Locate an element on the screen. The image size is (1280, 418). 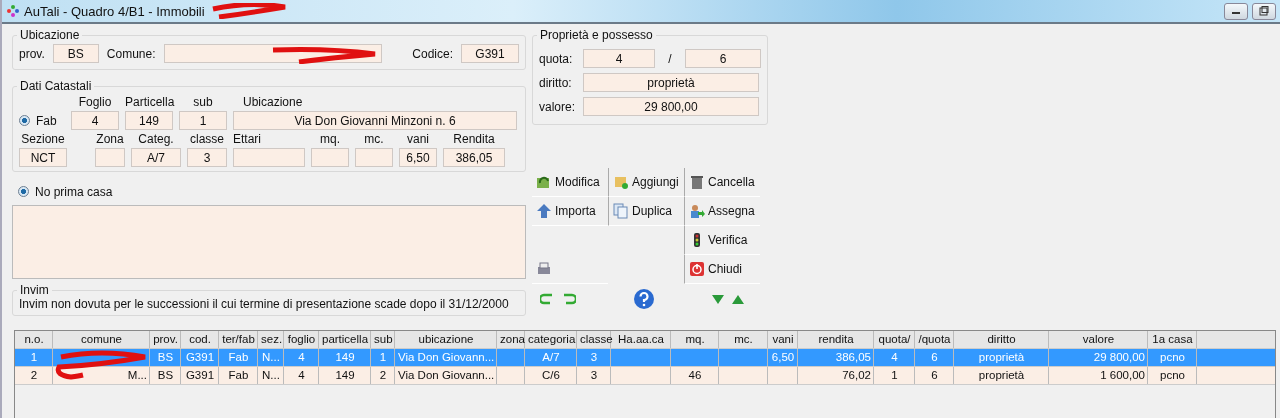
input-field: NCT is located at coordinates (43, 157).